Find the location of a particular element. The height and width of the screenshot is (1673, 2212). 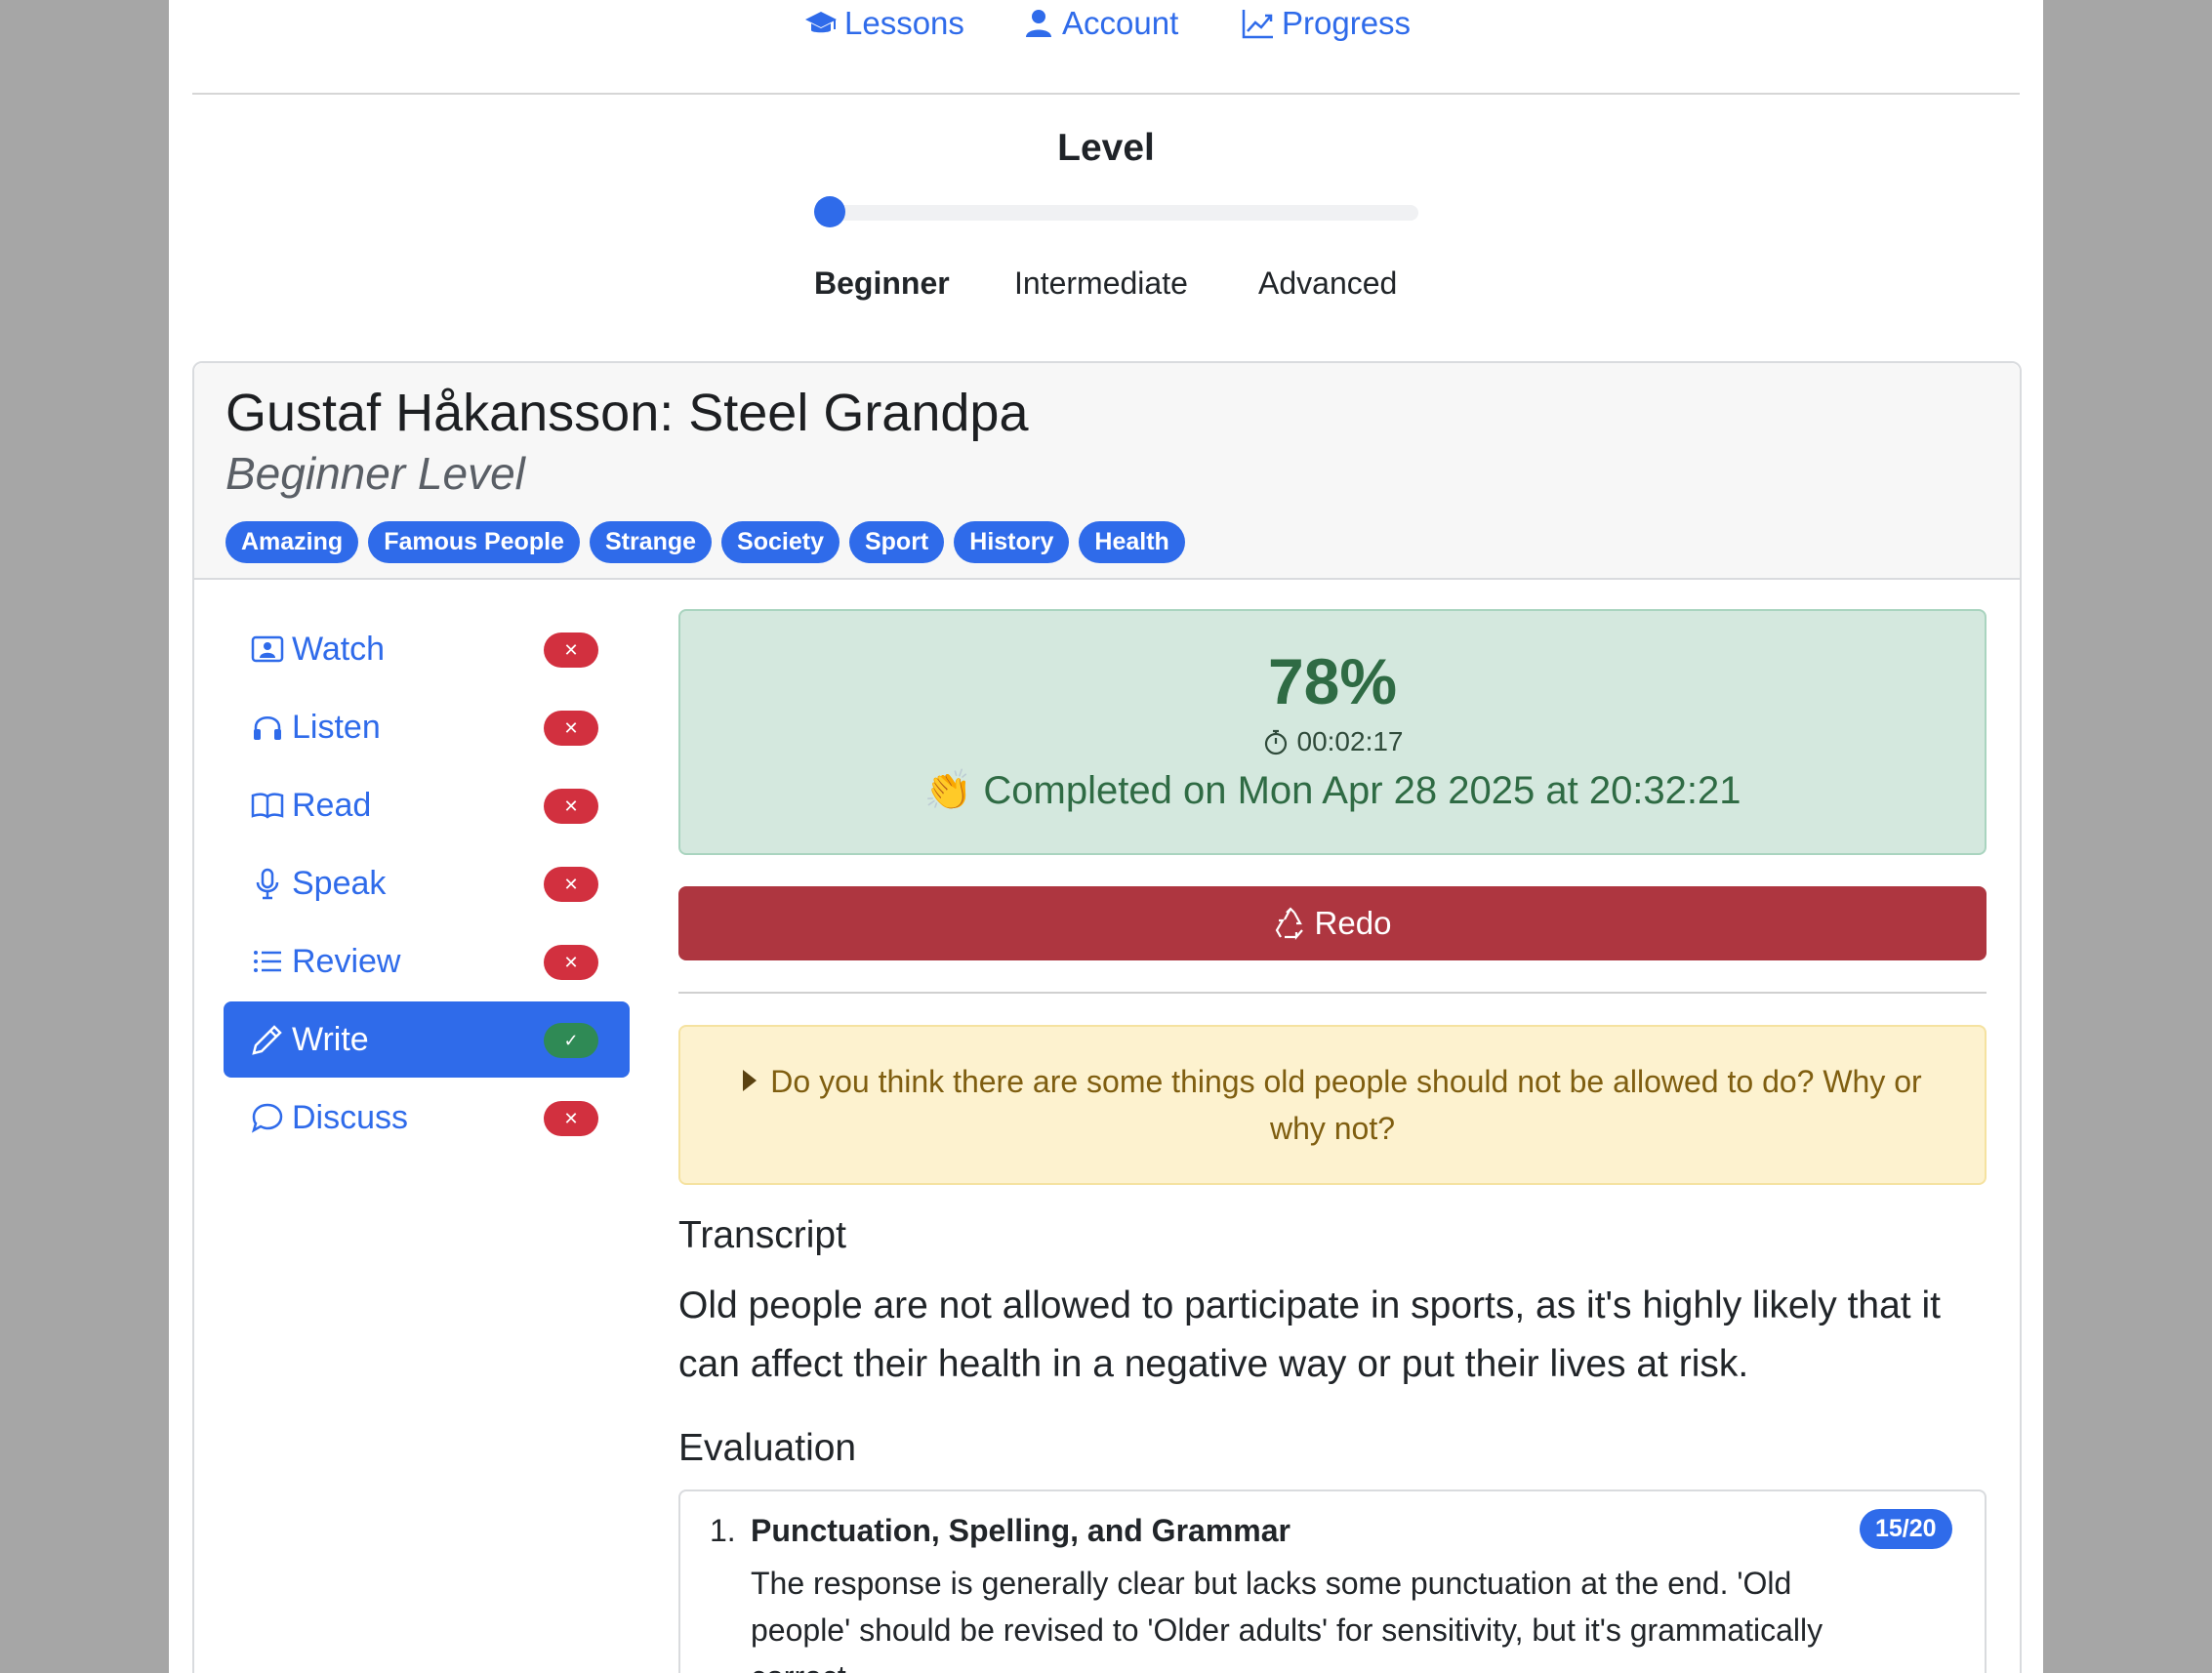

sidebar-item-listen: Listen ✕ is located at coordinates (427, 727).